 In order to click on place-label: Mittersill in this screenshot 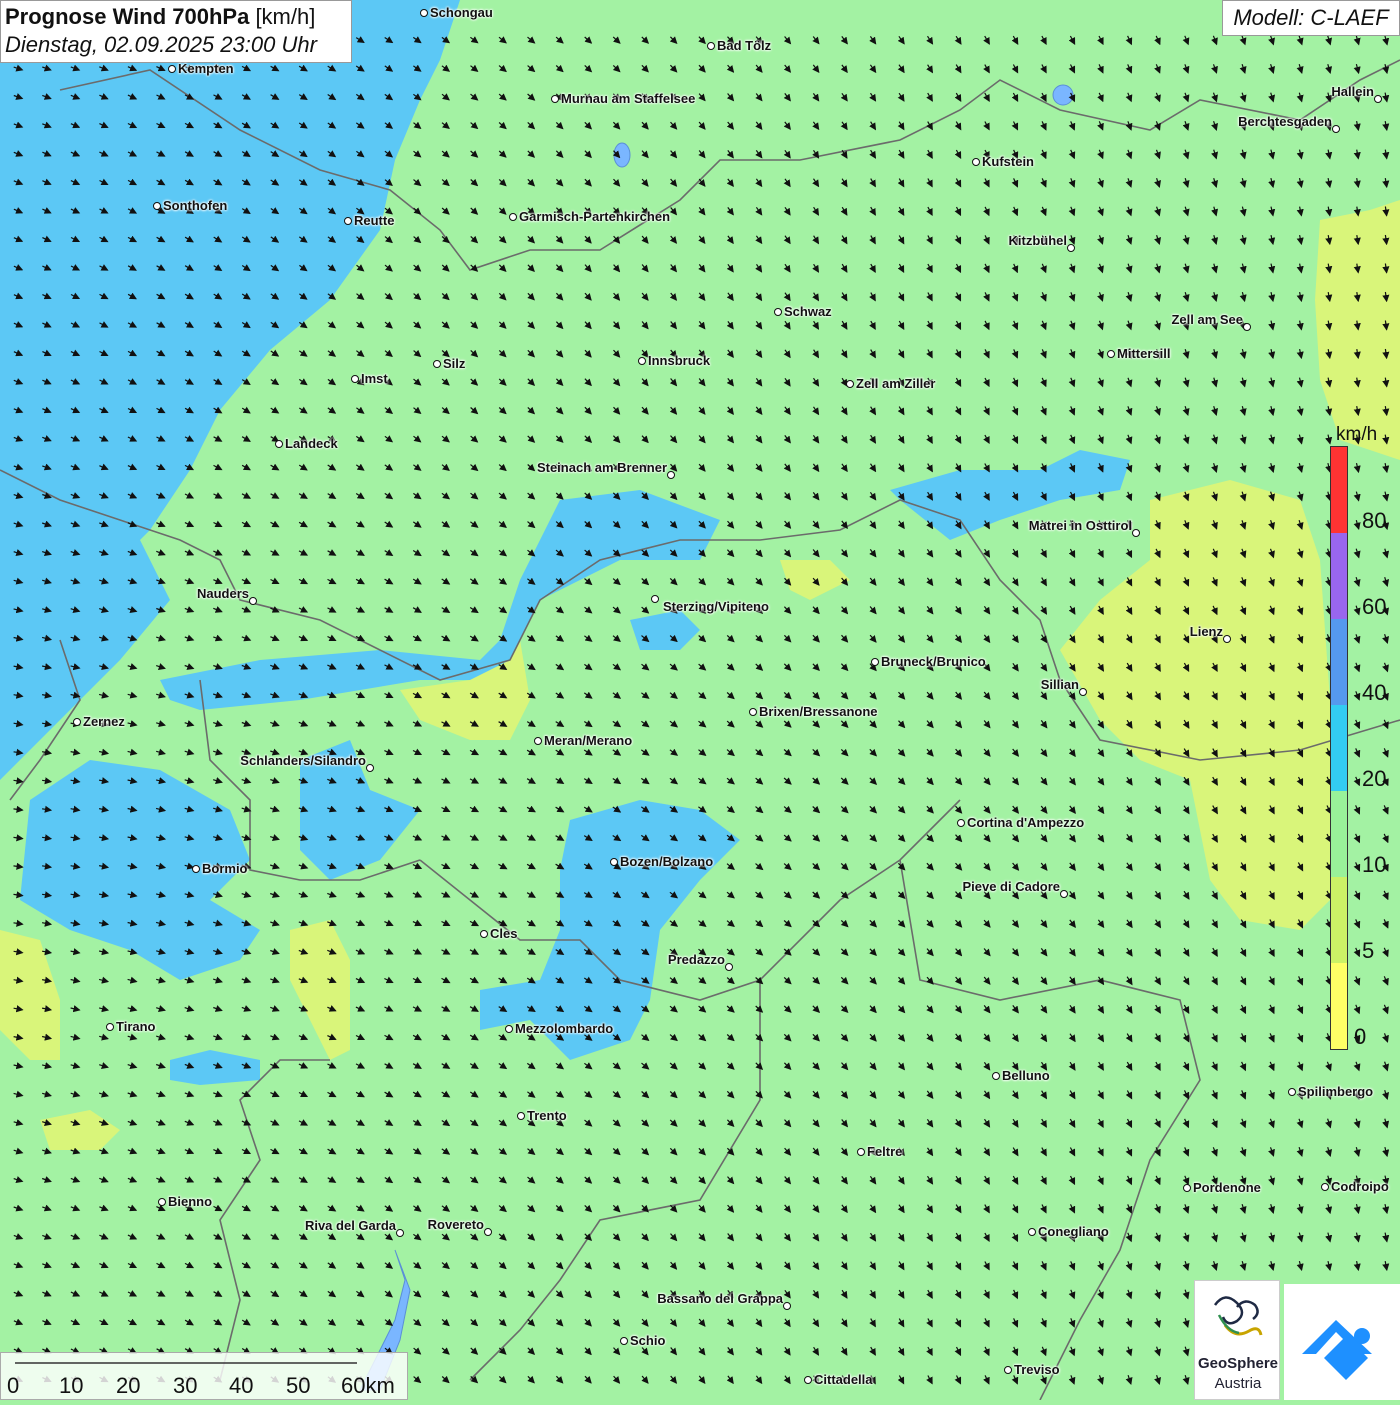, I will do `click(1144, 353)`.